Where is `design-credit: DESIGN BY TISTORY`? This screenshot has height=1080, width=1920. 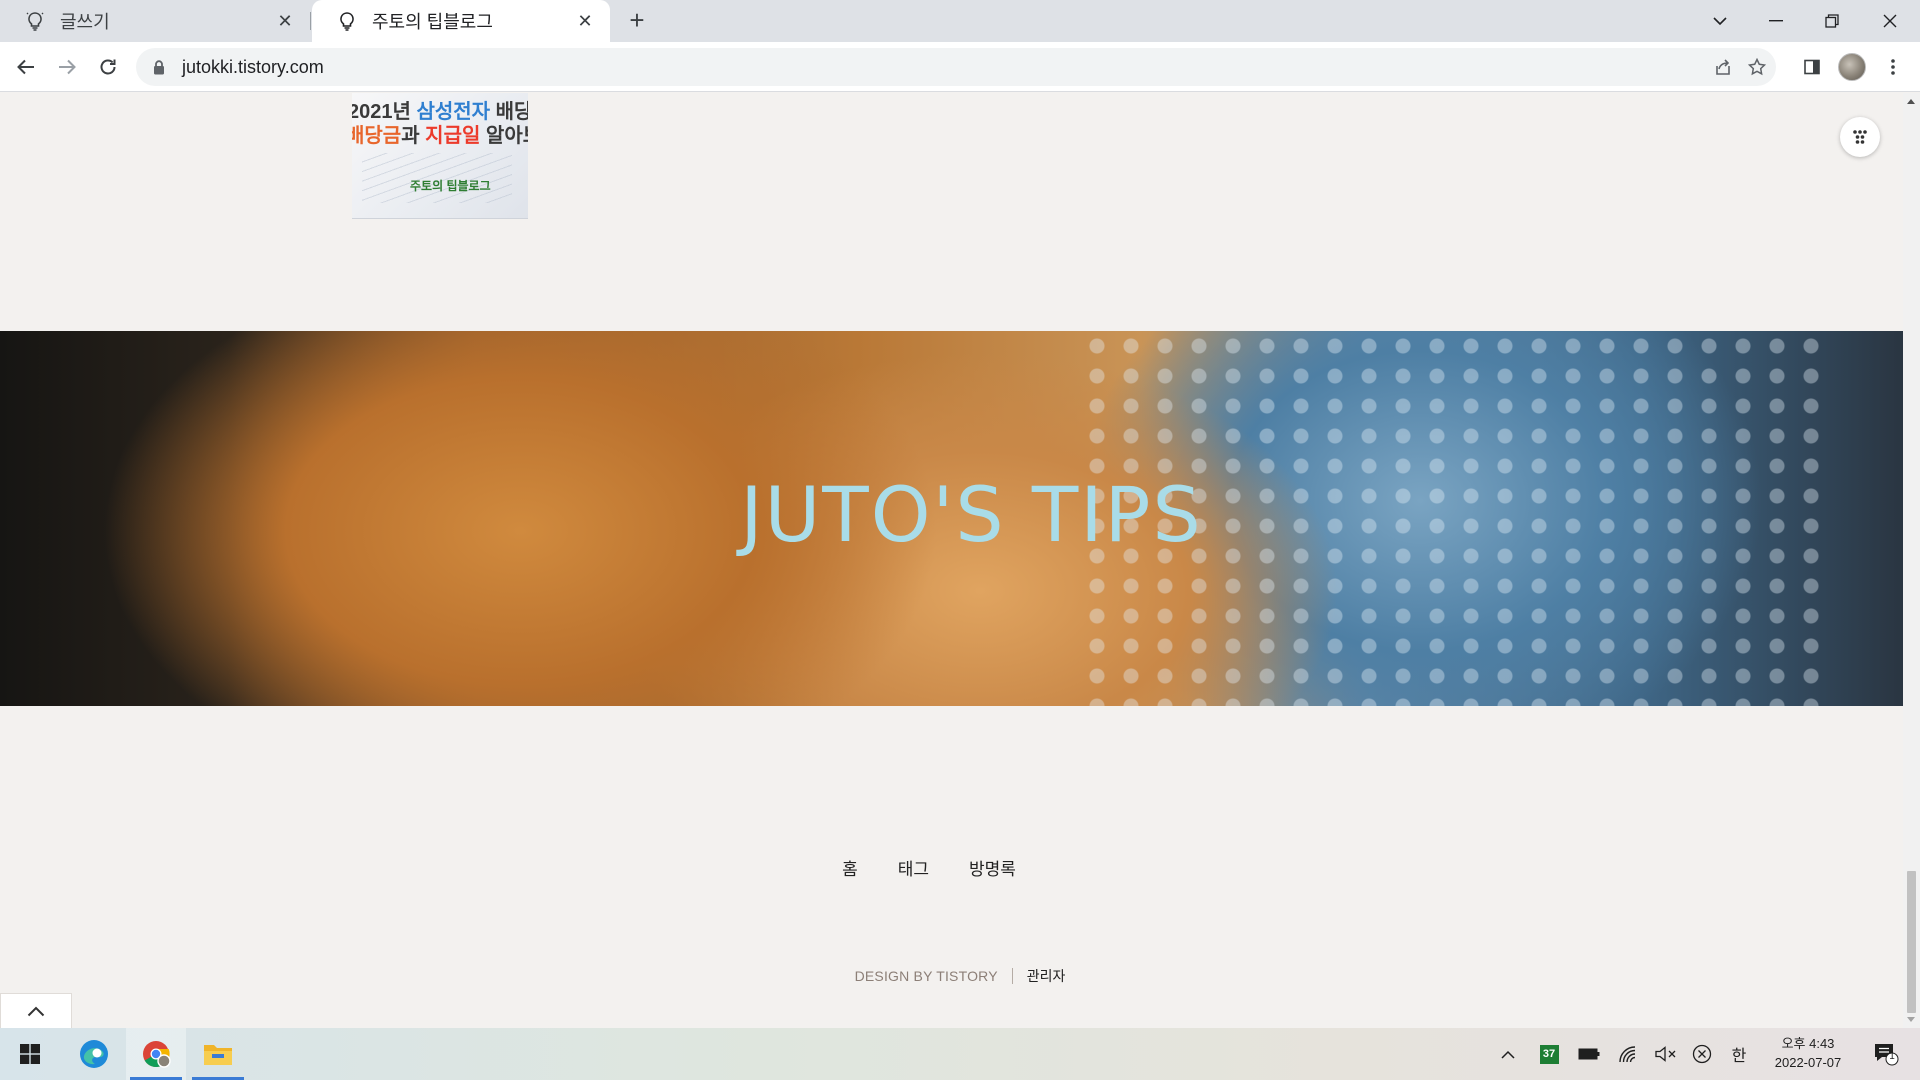
design-credit: DESIGN BY TISTORY is located at coordinates (926, 976).